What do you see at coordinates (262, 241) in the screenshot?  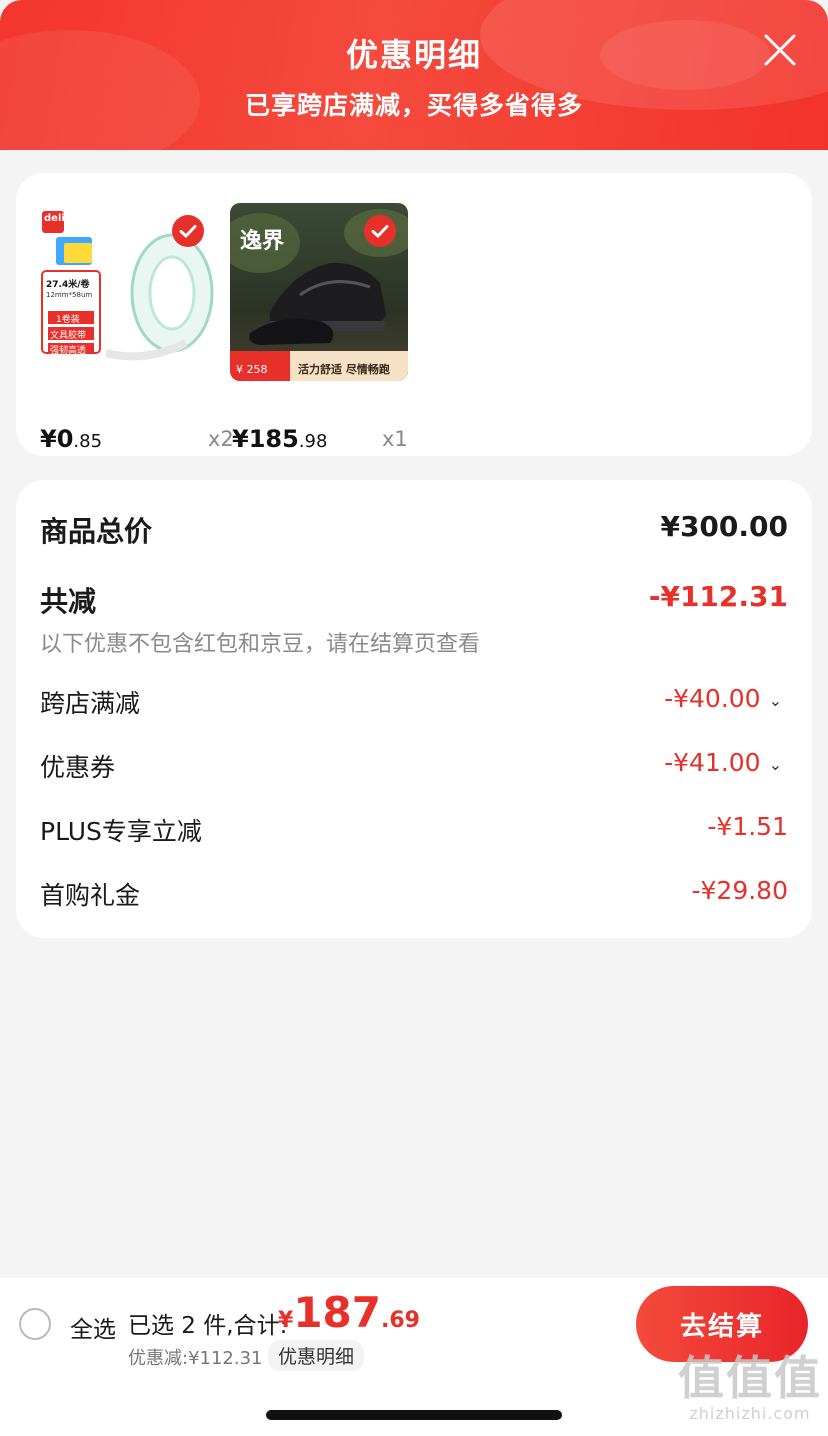 I see `product-image-title: 逸界` at bounding box center [262, 241].